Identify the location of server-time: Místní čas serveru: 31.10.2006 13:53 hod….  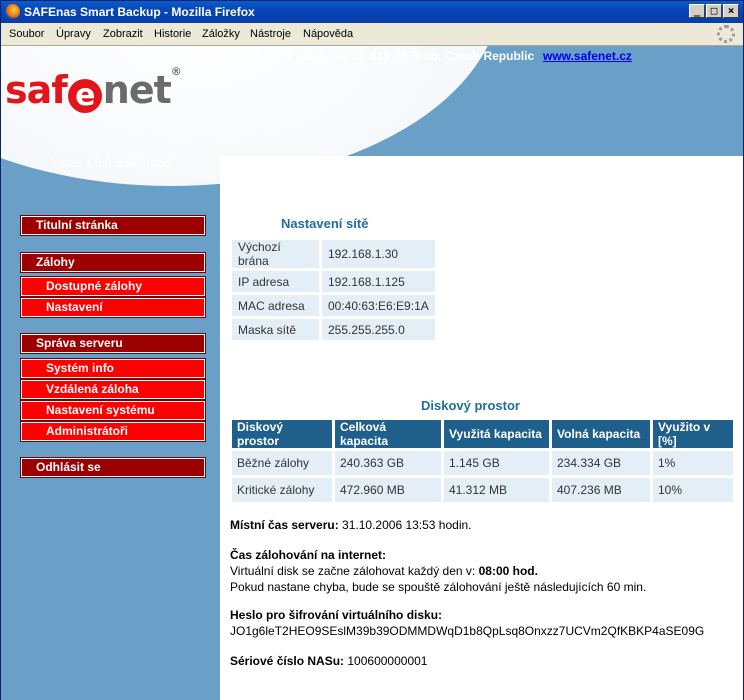
(351, 525).